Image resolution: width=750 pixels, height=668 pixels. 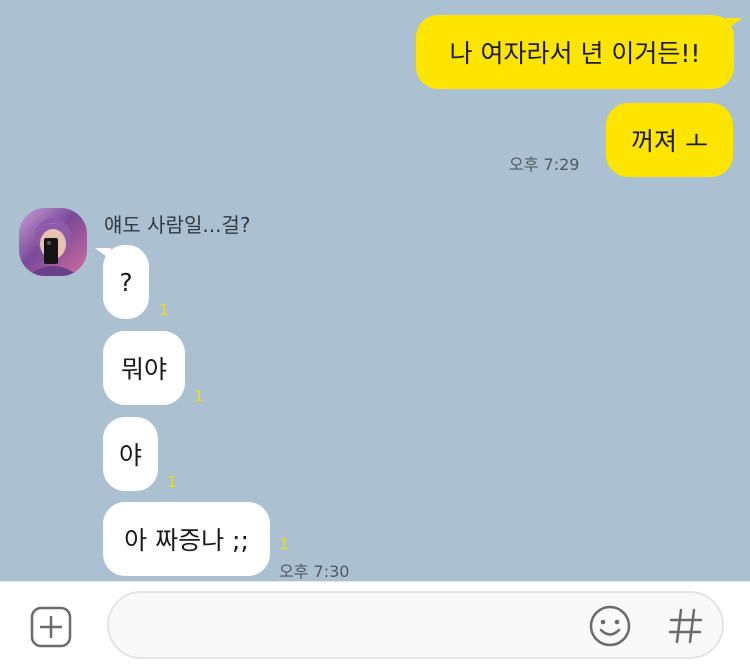 I want to click on emoji-button, so click(x=610, y=626).